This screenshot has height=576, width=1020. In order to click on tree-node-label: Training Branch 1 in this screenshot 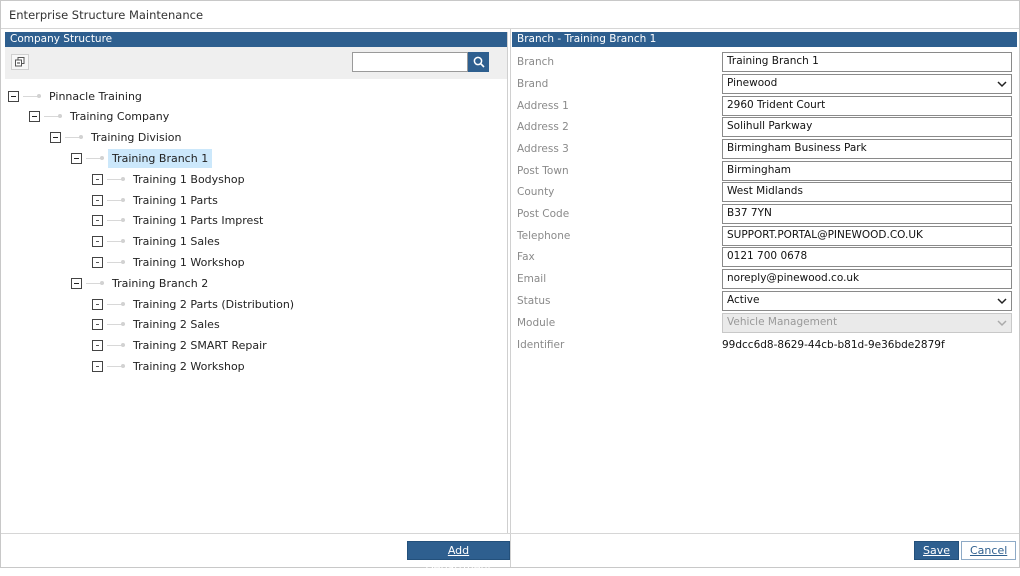, I will do `click(160, 158)`.